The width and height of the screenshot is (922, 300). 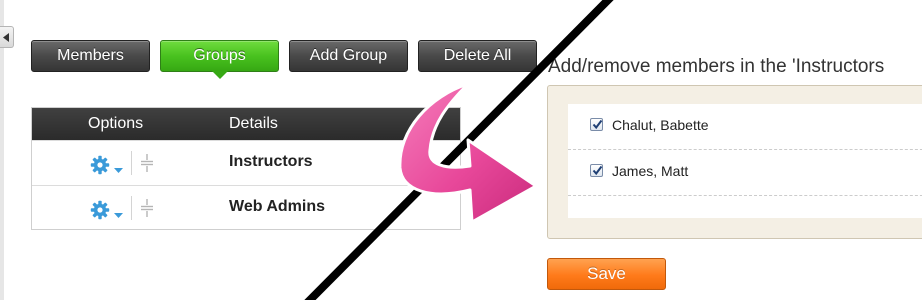 I want to click on group-name: Web Admins, so click(x=277, y=206).